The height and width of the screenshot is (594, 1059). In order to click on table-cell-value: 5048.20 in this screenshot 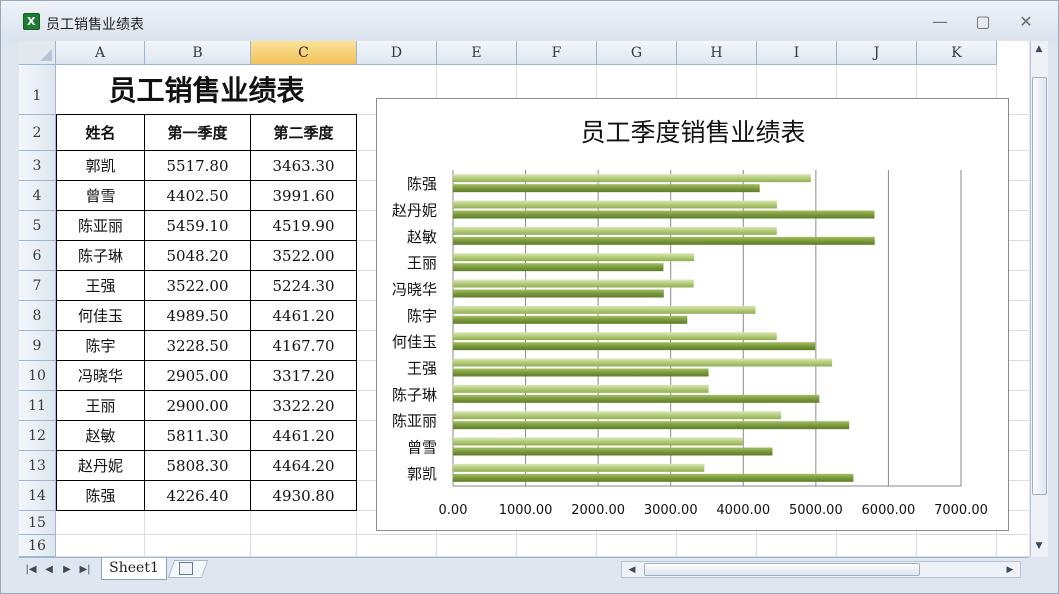, I will do `click(198, 256)`.